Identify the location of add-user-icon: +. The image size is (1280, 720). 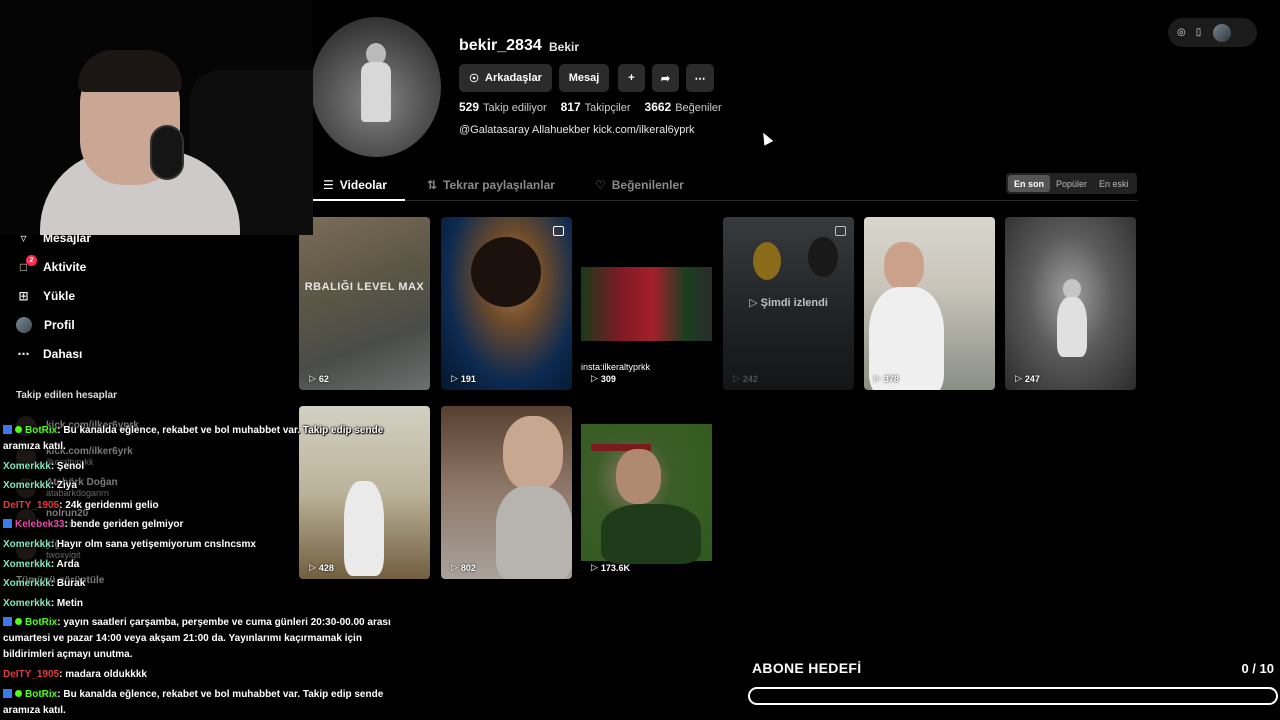
(631, 78).